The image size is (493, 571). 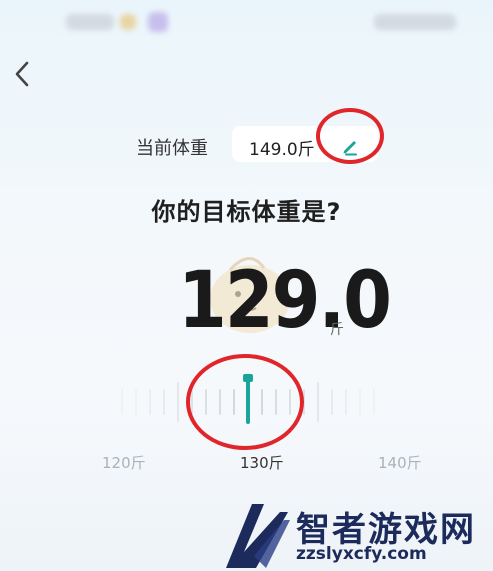 What do you see at coordinates (285, 301) in the screenshot?
I see `target-weight-value: 129.0` at bounding box center [285, 301].